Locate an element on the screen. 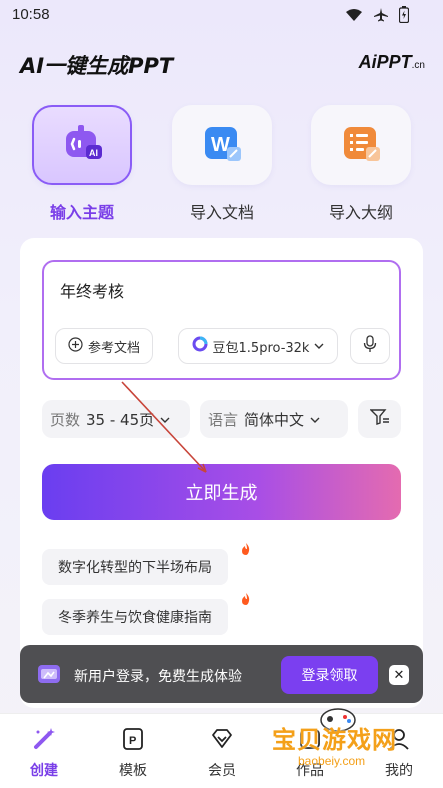 The width and height of the screenshot is (443, 788). topic-input: 年终考核 is located at coordinates (92, 290).